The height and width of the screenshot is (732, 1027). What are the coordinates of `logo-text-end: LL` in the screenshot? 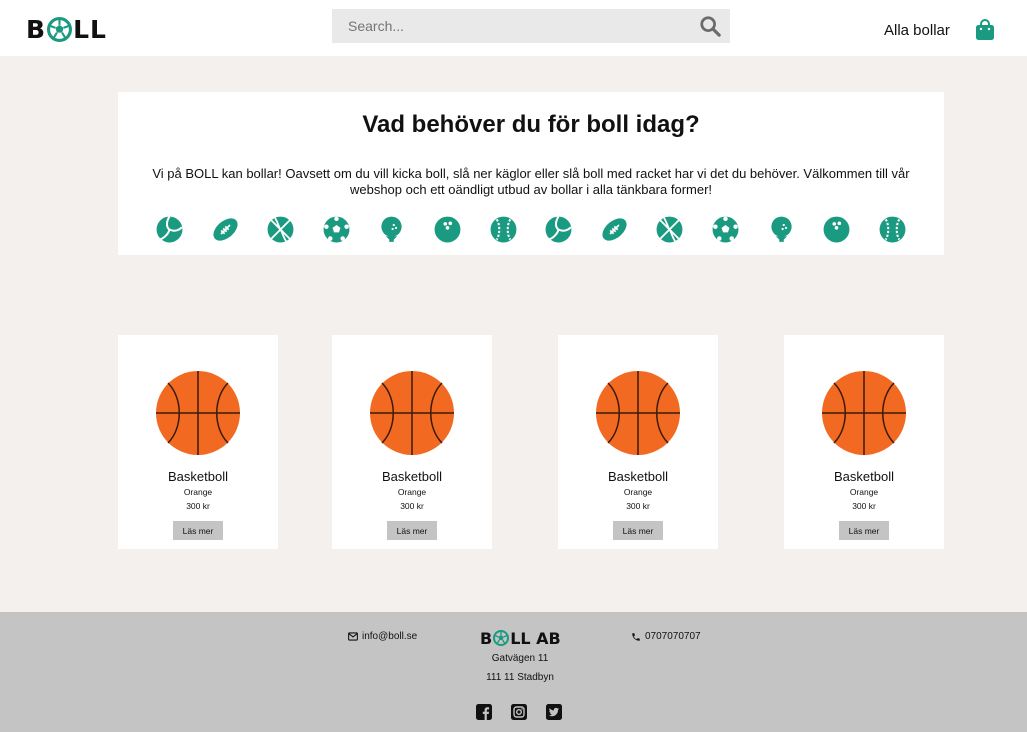 It's located at (90, 29).